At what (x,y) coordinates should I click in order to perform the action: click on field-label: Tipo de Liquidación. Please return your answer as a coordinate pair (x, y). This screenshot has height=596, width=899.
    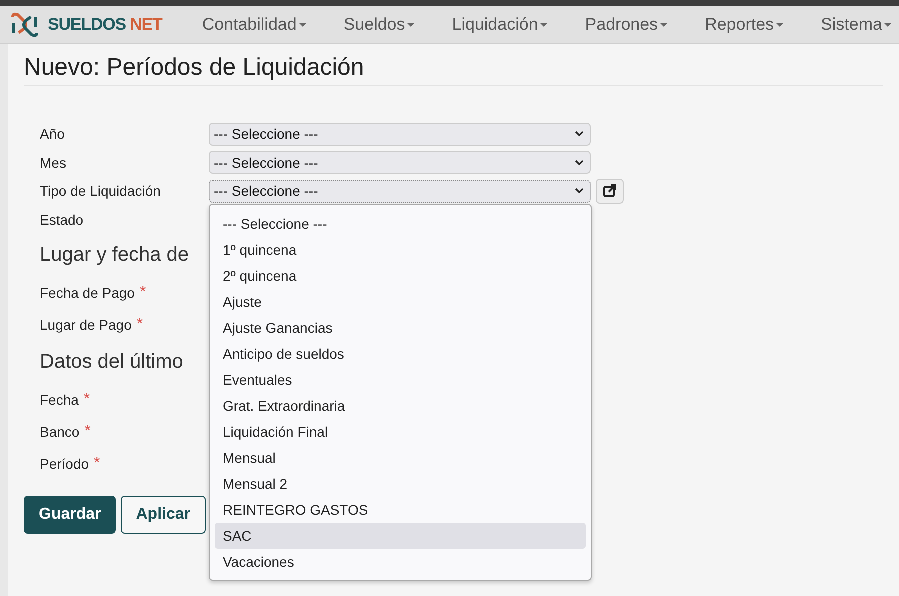
    Looking at the image, I should click on (101, 191).